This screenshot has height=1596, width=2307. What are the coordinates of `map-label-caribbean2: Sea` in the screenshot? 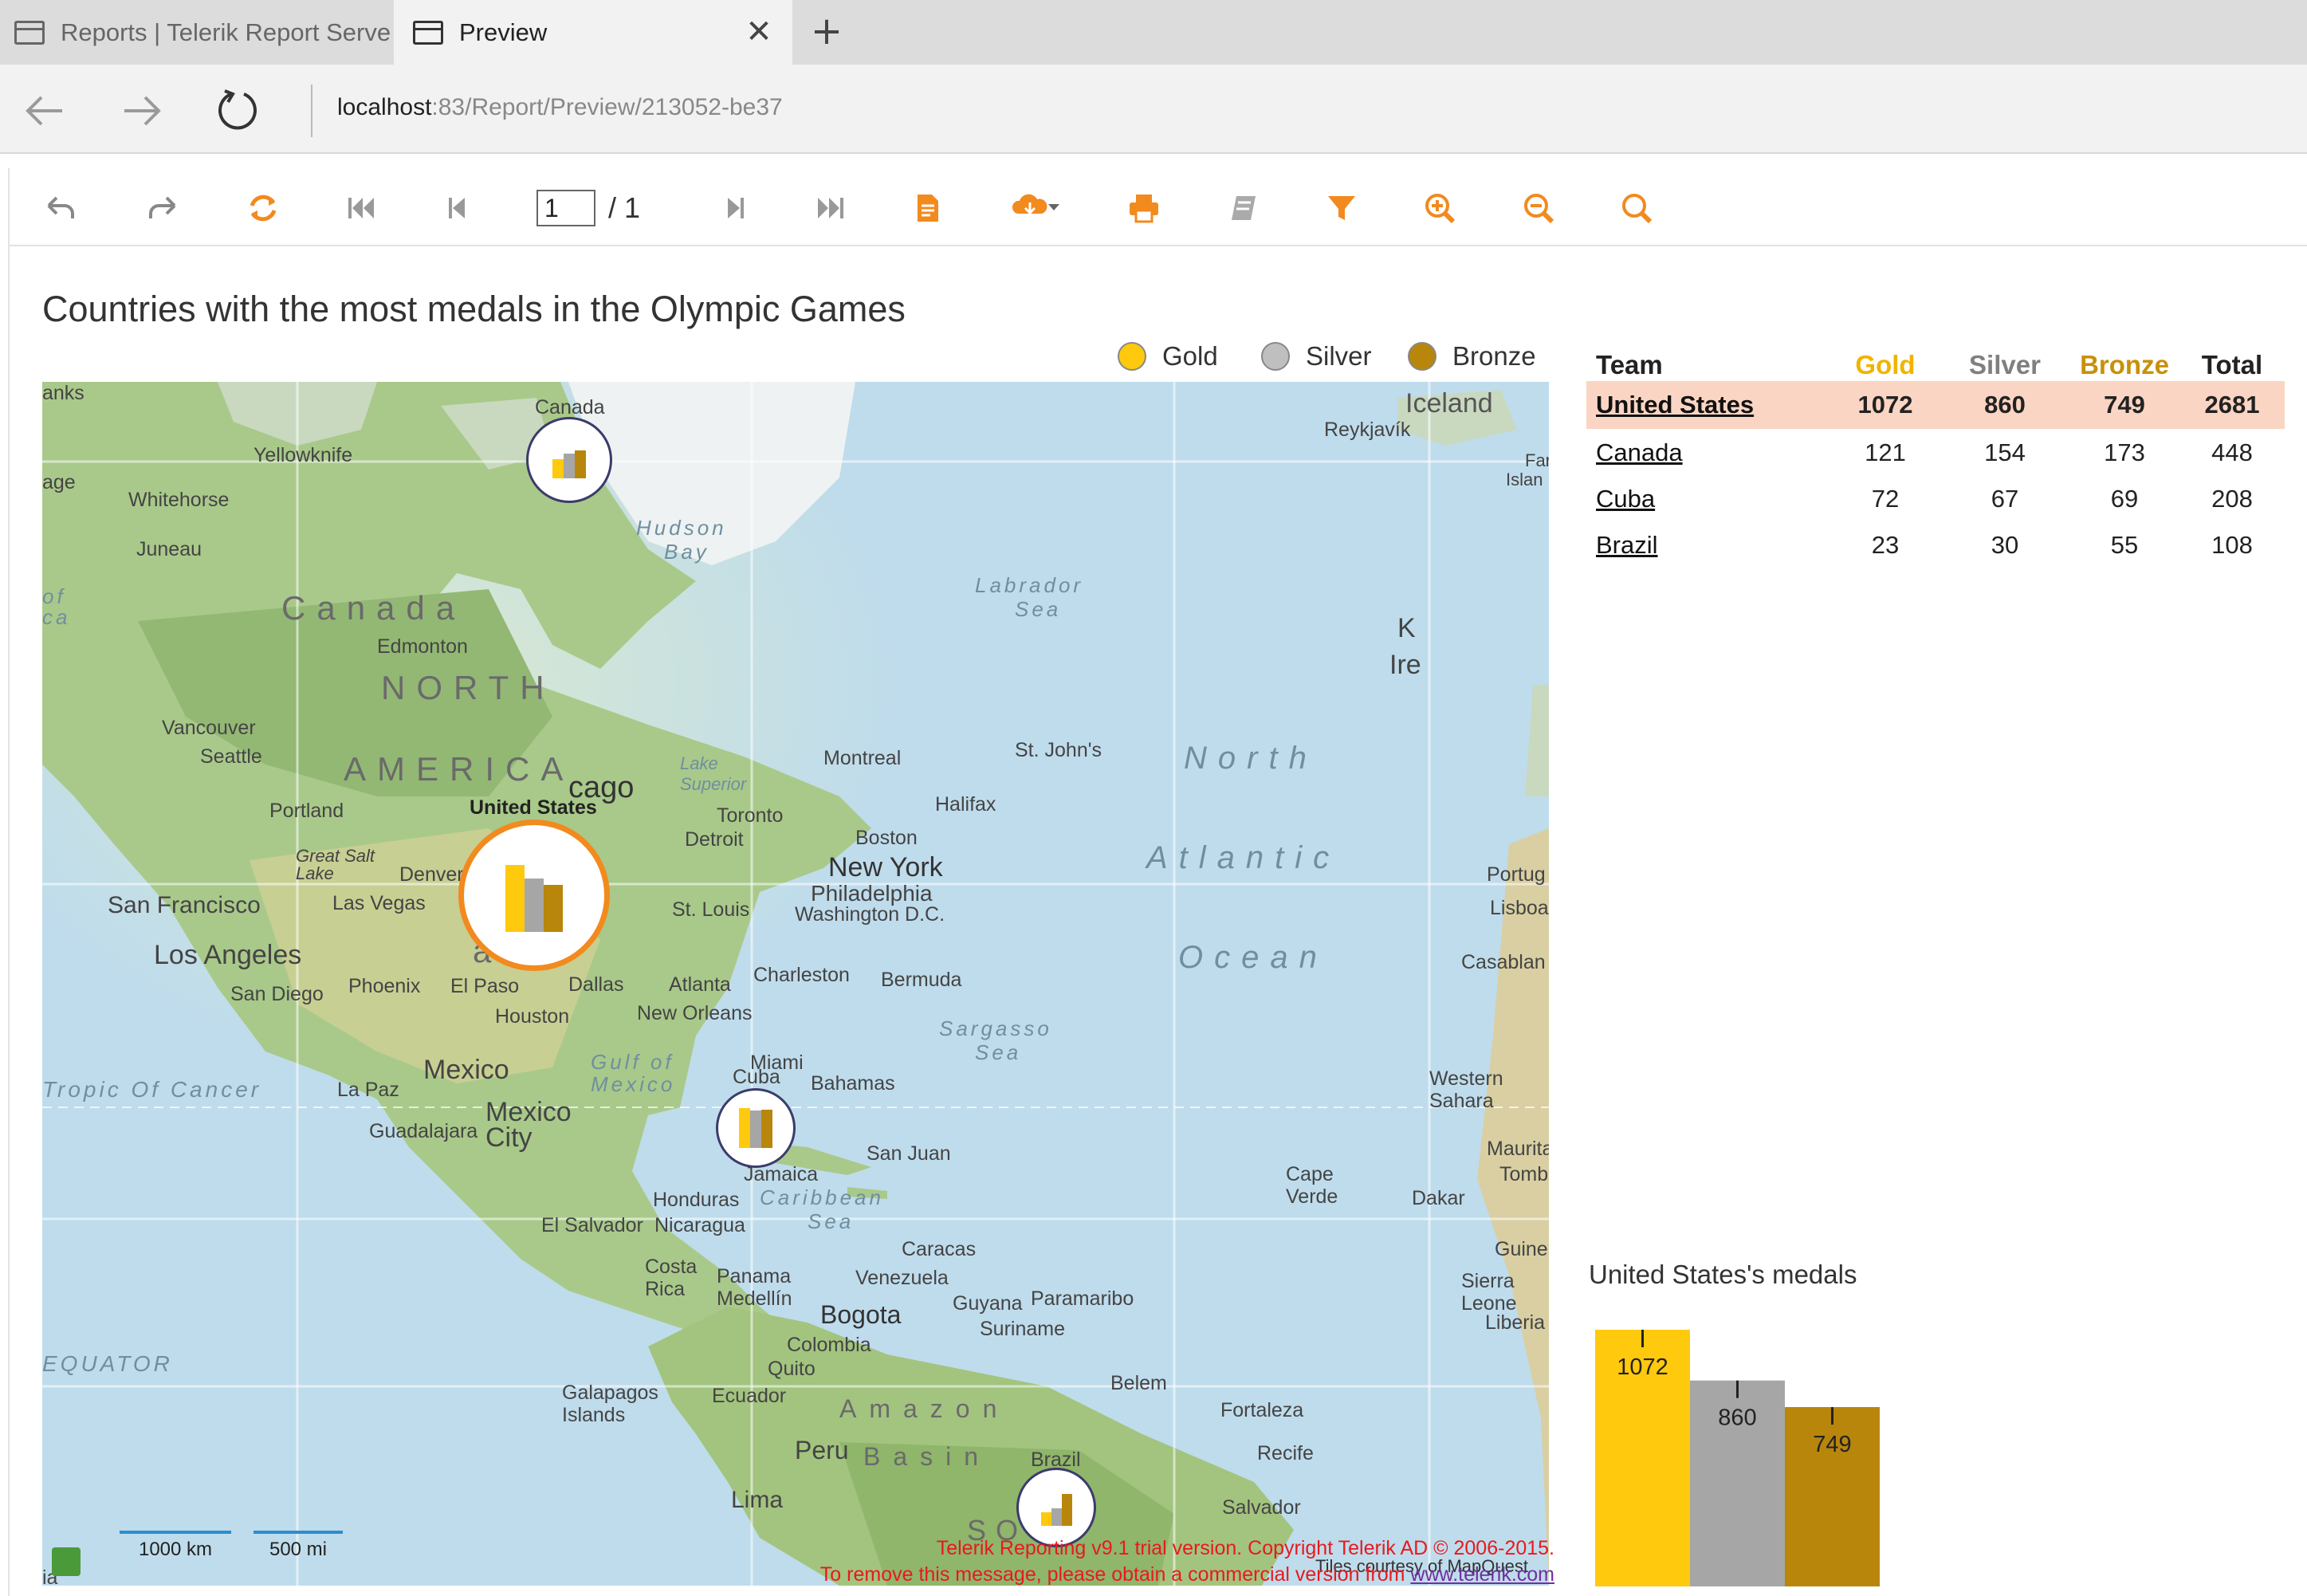 It's located at (832, 1221).